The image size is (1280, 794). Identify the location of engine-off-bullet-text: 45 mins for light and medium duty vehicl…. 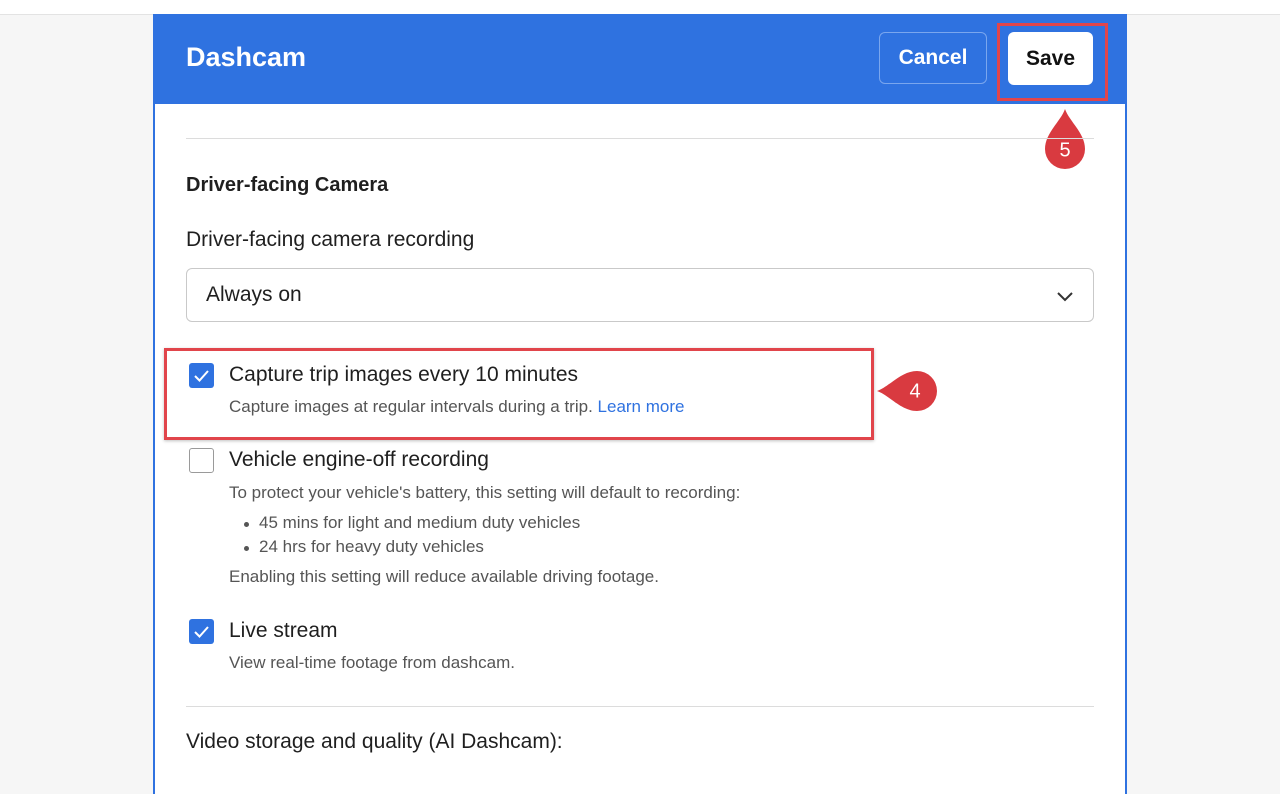
(420, 522).